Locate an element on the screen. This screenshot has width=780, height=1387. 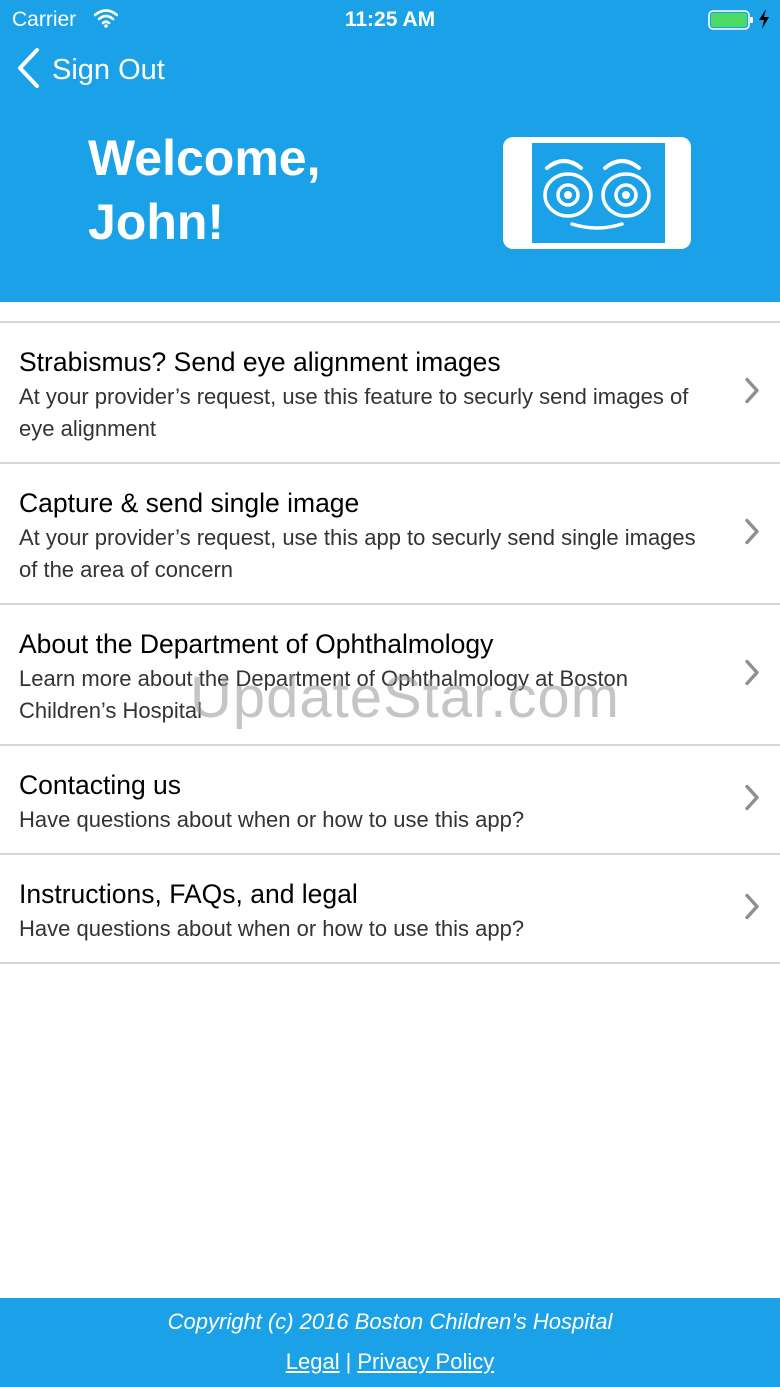
menu-item-title: Capture & send single image is located at coordinates (189, 503).